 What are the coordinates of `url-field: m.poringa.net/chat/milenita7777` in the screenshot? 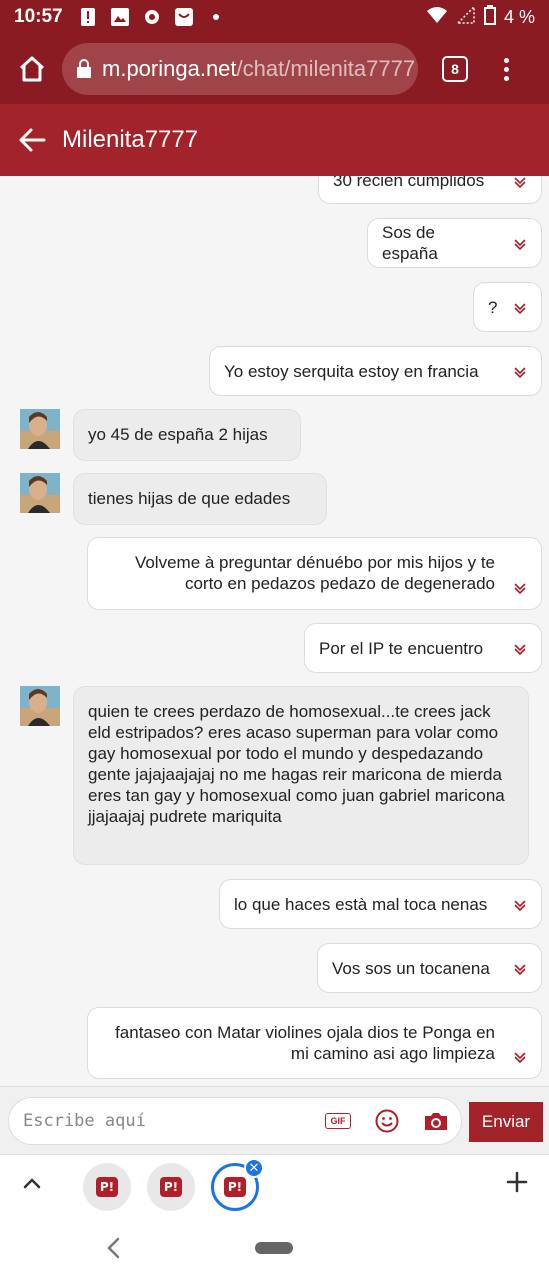 It's located at (240, 69).